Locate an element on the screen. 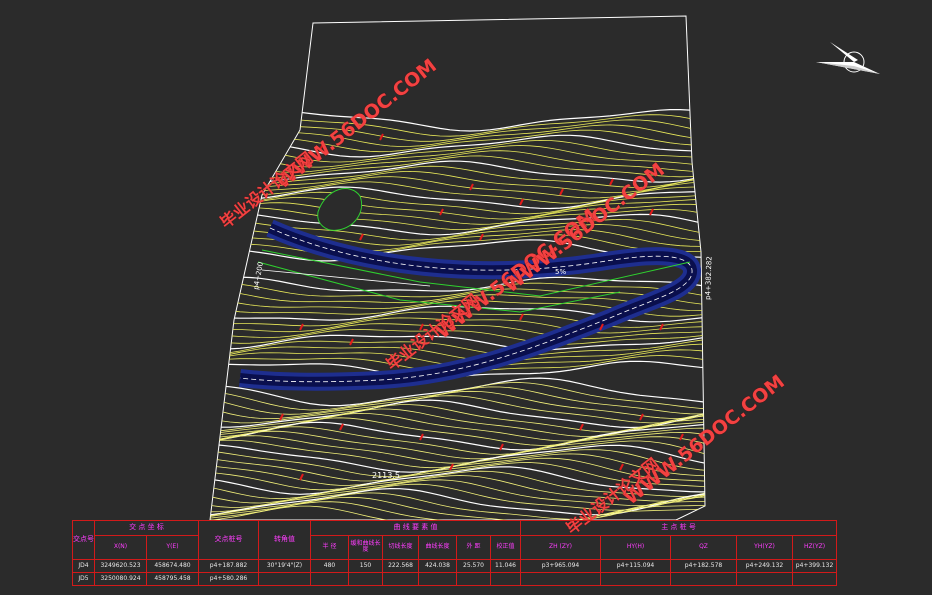 The width and height of the screenshot is (932, 595). header-radius: 半 径 is located at coordinates (329, 547).